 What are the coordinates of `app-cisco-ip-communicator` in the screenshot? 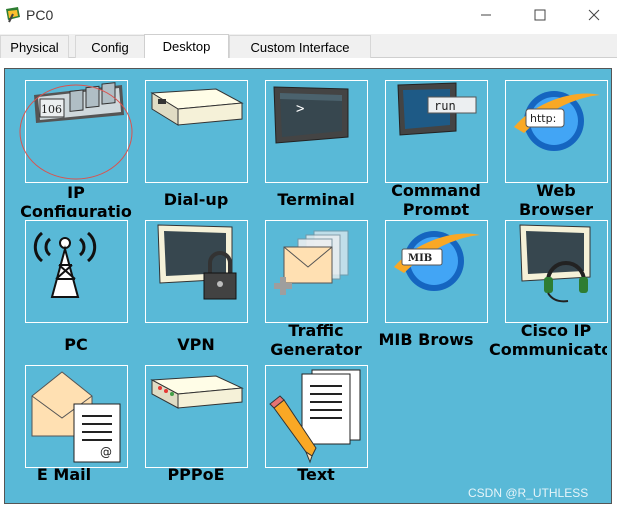 It's located at (556, 271).